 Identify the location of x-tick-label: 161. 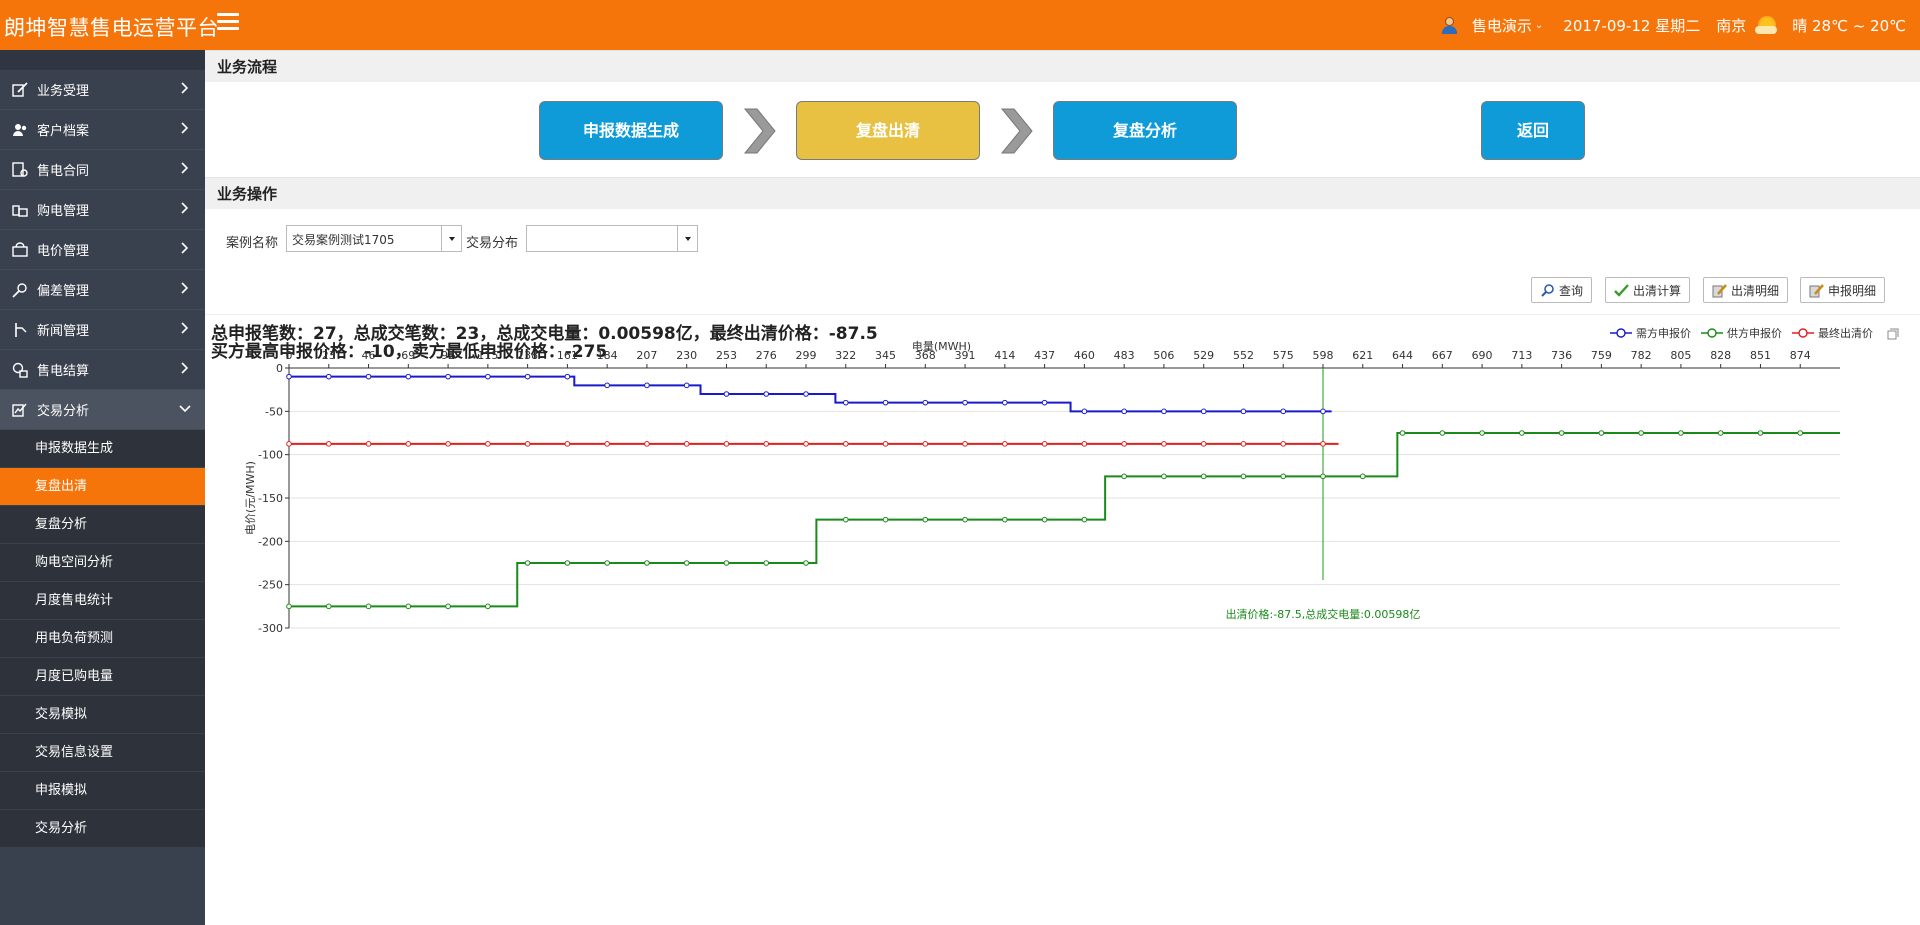
(567, 355).